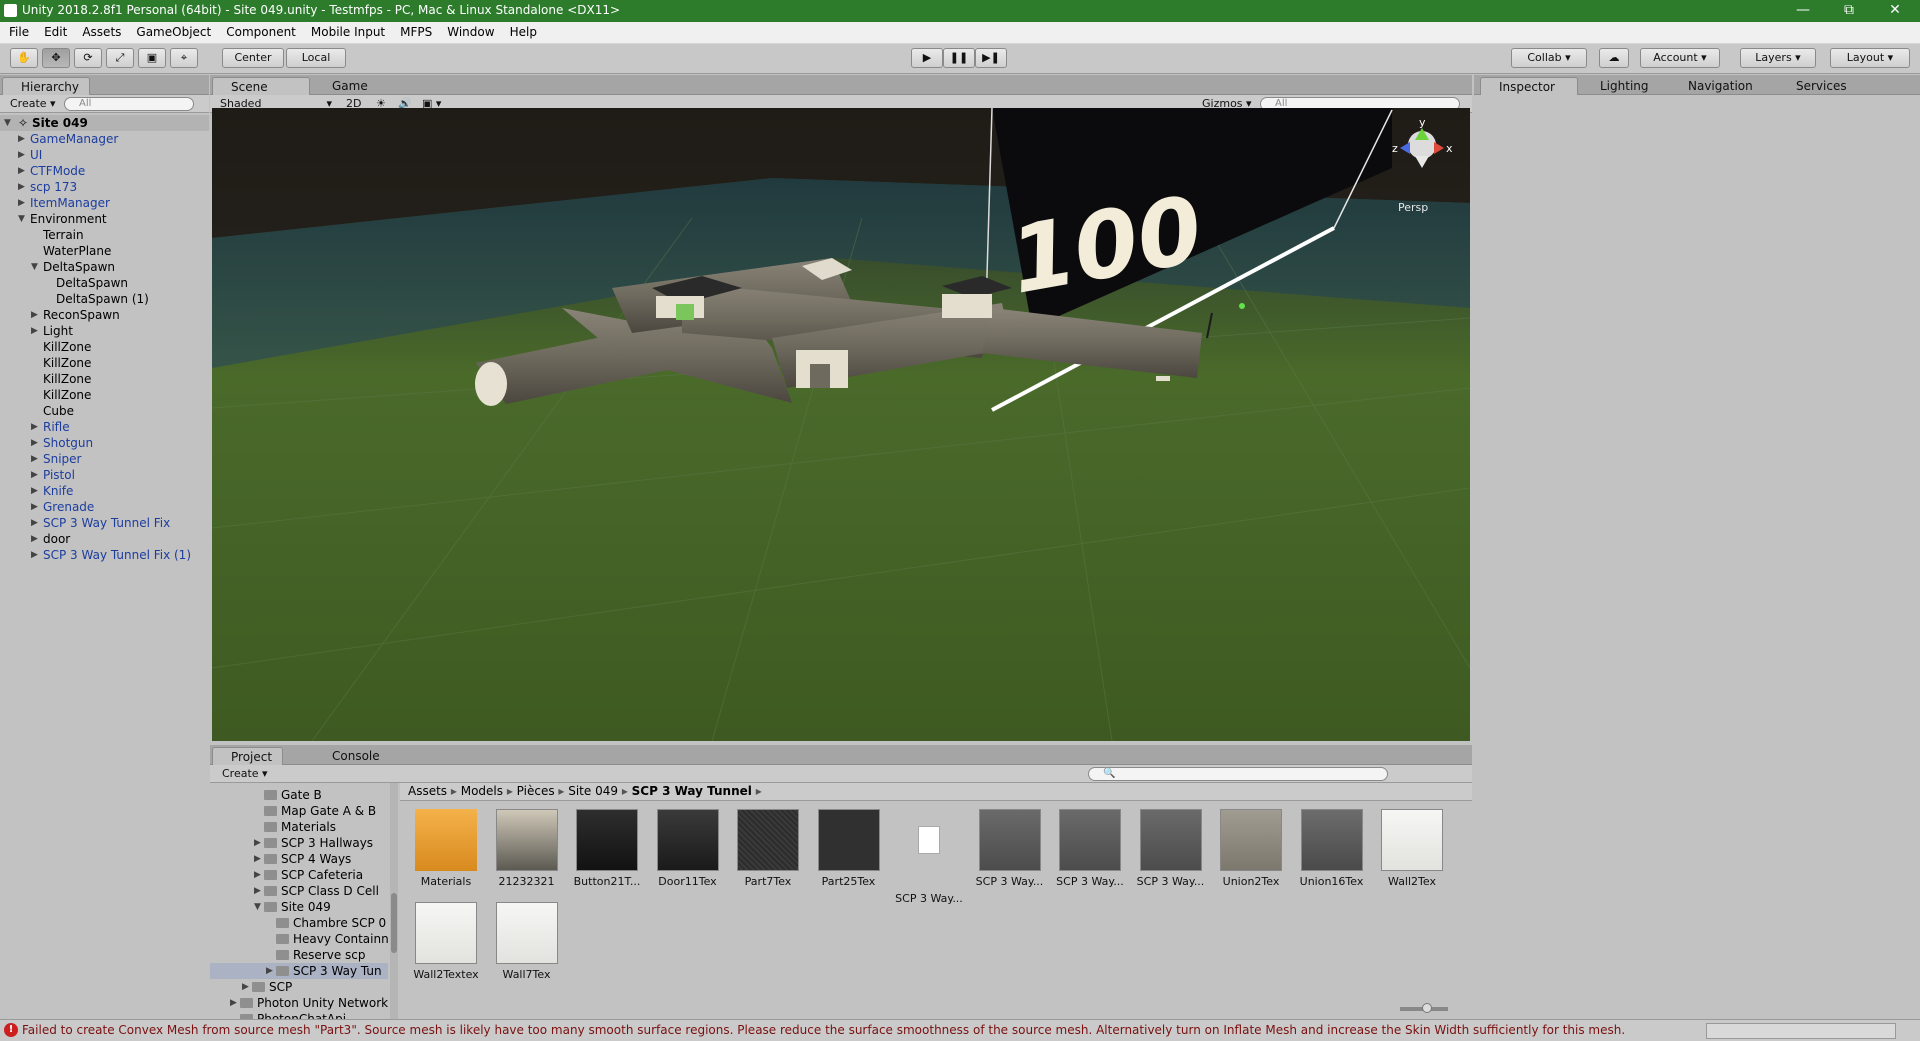 The width and height of the screenshot is (1920, 1041). Describe the element at coordinates (394, 923) in the screenshot. I see `tree-scrollbar-thumb` at that location.